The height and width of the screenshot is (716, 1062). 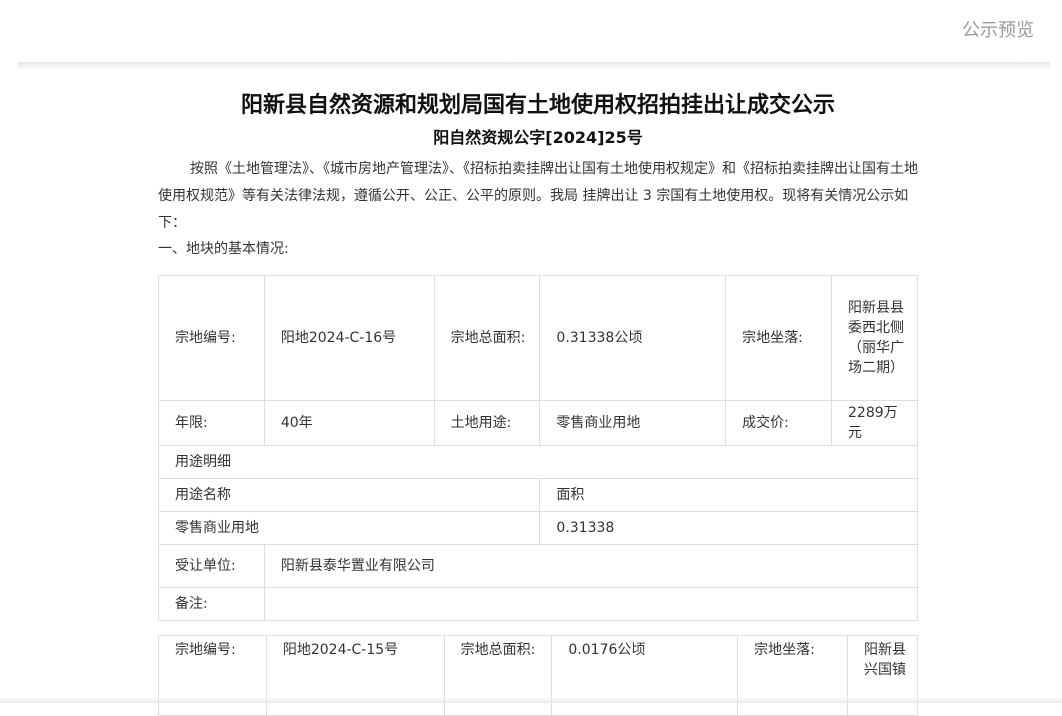 What do you see at coordinates (349, 338) in the screenshot?
I see `parcel-no-value: 阳地2024-C-16号` at bounding box center [349, 338].